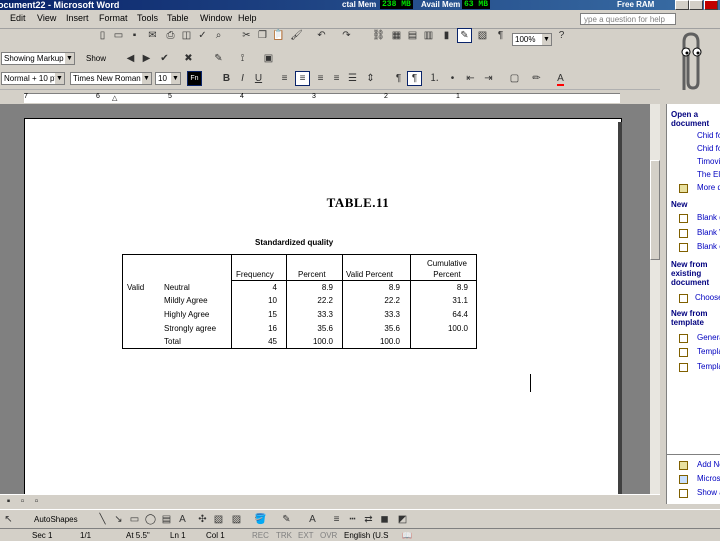  What do you see at coordinates (452, 78) in the screenshot?
I see `bullets-icon: •` at bounding box center [452, 78].